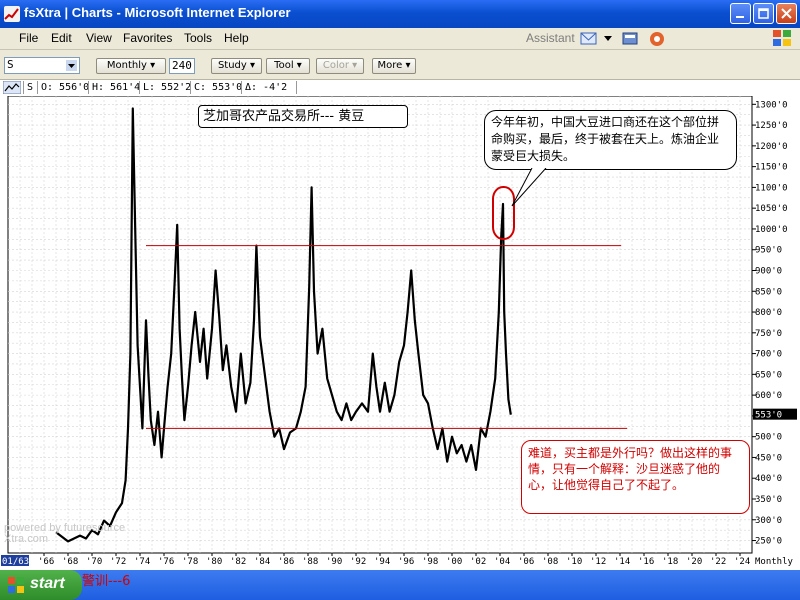 Image resolution: width=800 pixels, height=600 pixels. Describe the element at coordinates (28, 38) in the screenshot. I see `menu-file: File` at that location.